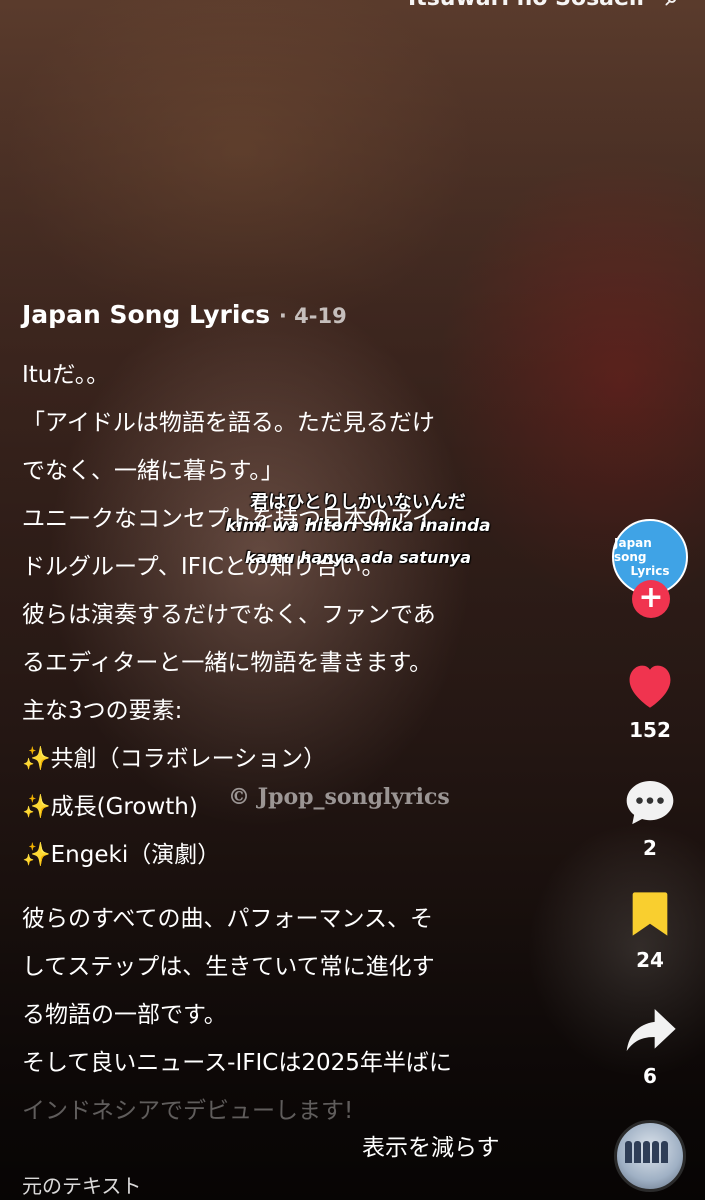  I want to click on author-row: Japan Song Lyrics · 4-19, so click(282, 314).